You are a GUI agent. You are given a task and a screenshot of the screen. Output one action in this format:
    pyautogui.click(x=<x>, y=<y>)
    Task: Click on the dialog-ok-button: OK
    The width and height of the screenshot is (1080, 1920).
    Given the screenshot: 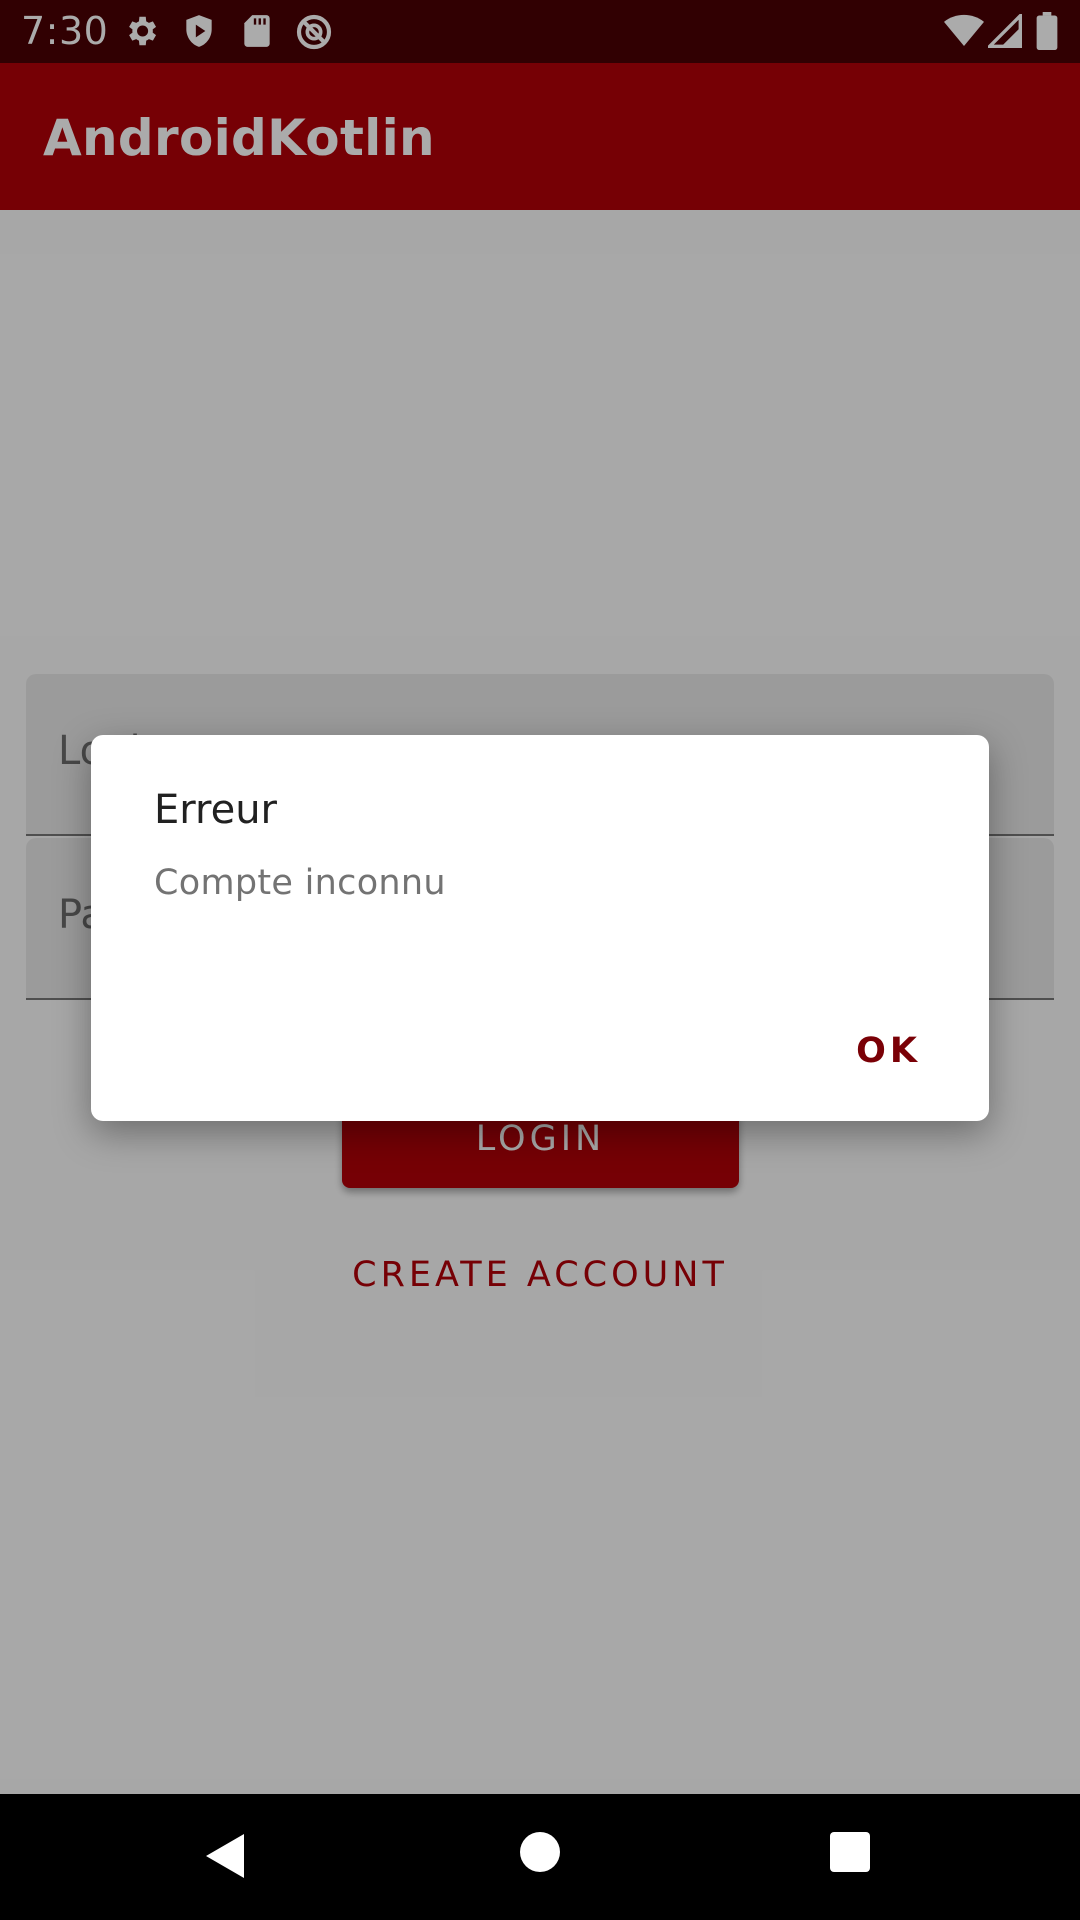 What is the action you would take?
    pyautogui.click(x=888, y=1051)
    